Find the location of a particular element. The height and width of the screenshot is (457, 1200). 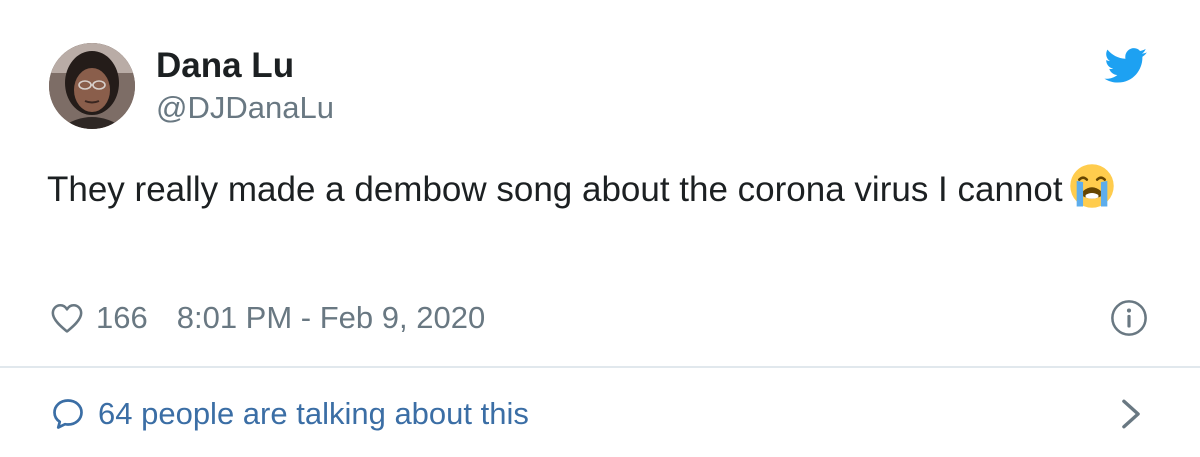

conversation-label: 64 people are talking about this is located at coordinates (313, 413).